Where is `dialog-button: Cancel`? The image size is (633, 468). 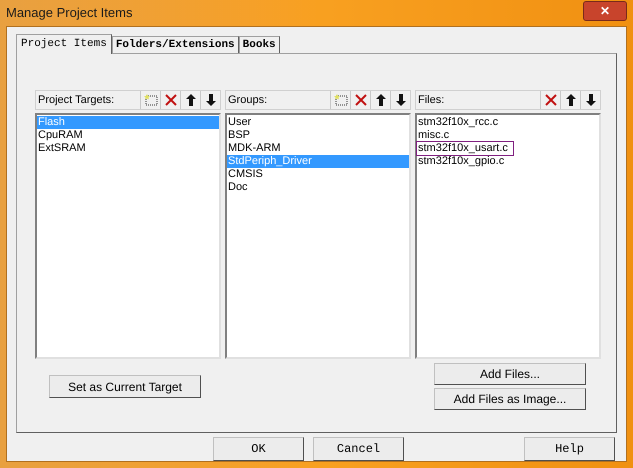
dialog-button: Cancel is located at coordinates (358, 449).